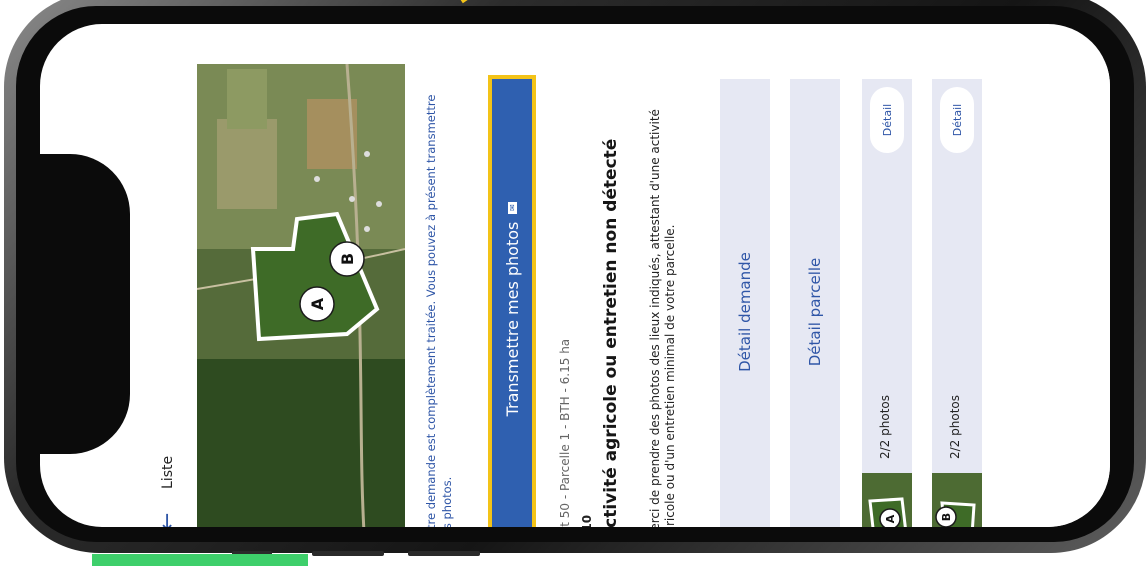 This screenshot has width=1146, height=566. I want to click on detail-parcelle-card: Détail parcelle, so click(815, 303).